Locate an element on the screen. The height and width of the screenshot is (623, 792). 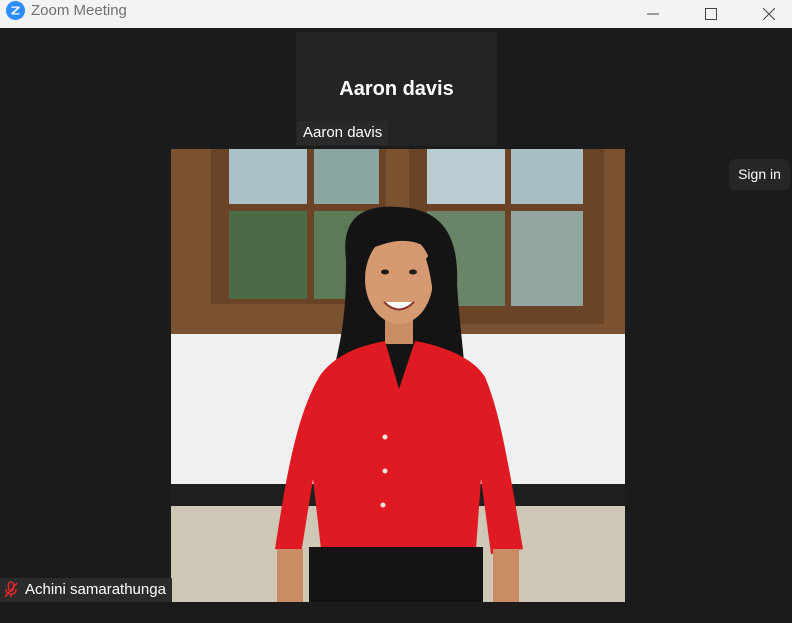
maximize-icon is located at coordinates (711, 14).